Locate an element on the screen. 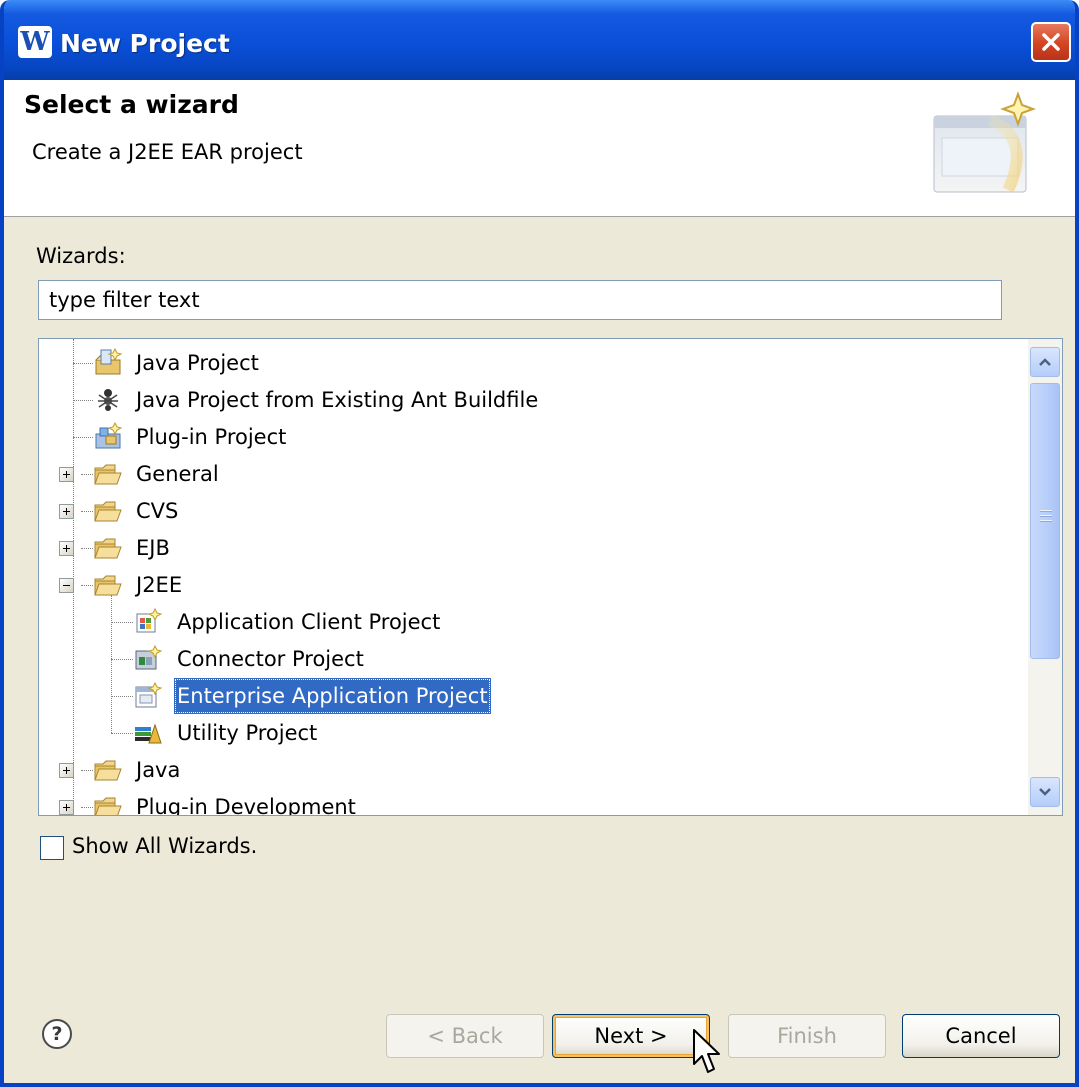 The height and width of the screenshot is (1087, 1079). collapse-icon is located at coordinates (66, 585).